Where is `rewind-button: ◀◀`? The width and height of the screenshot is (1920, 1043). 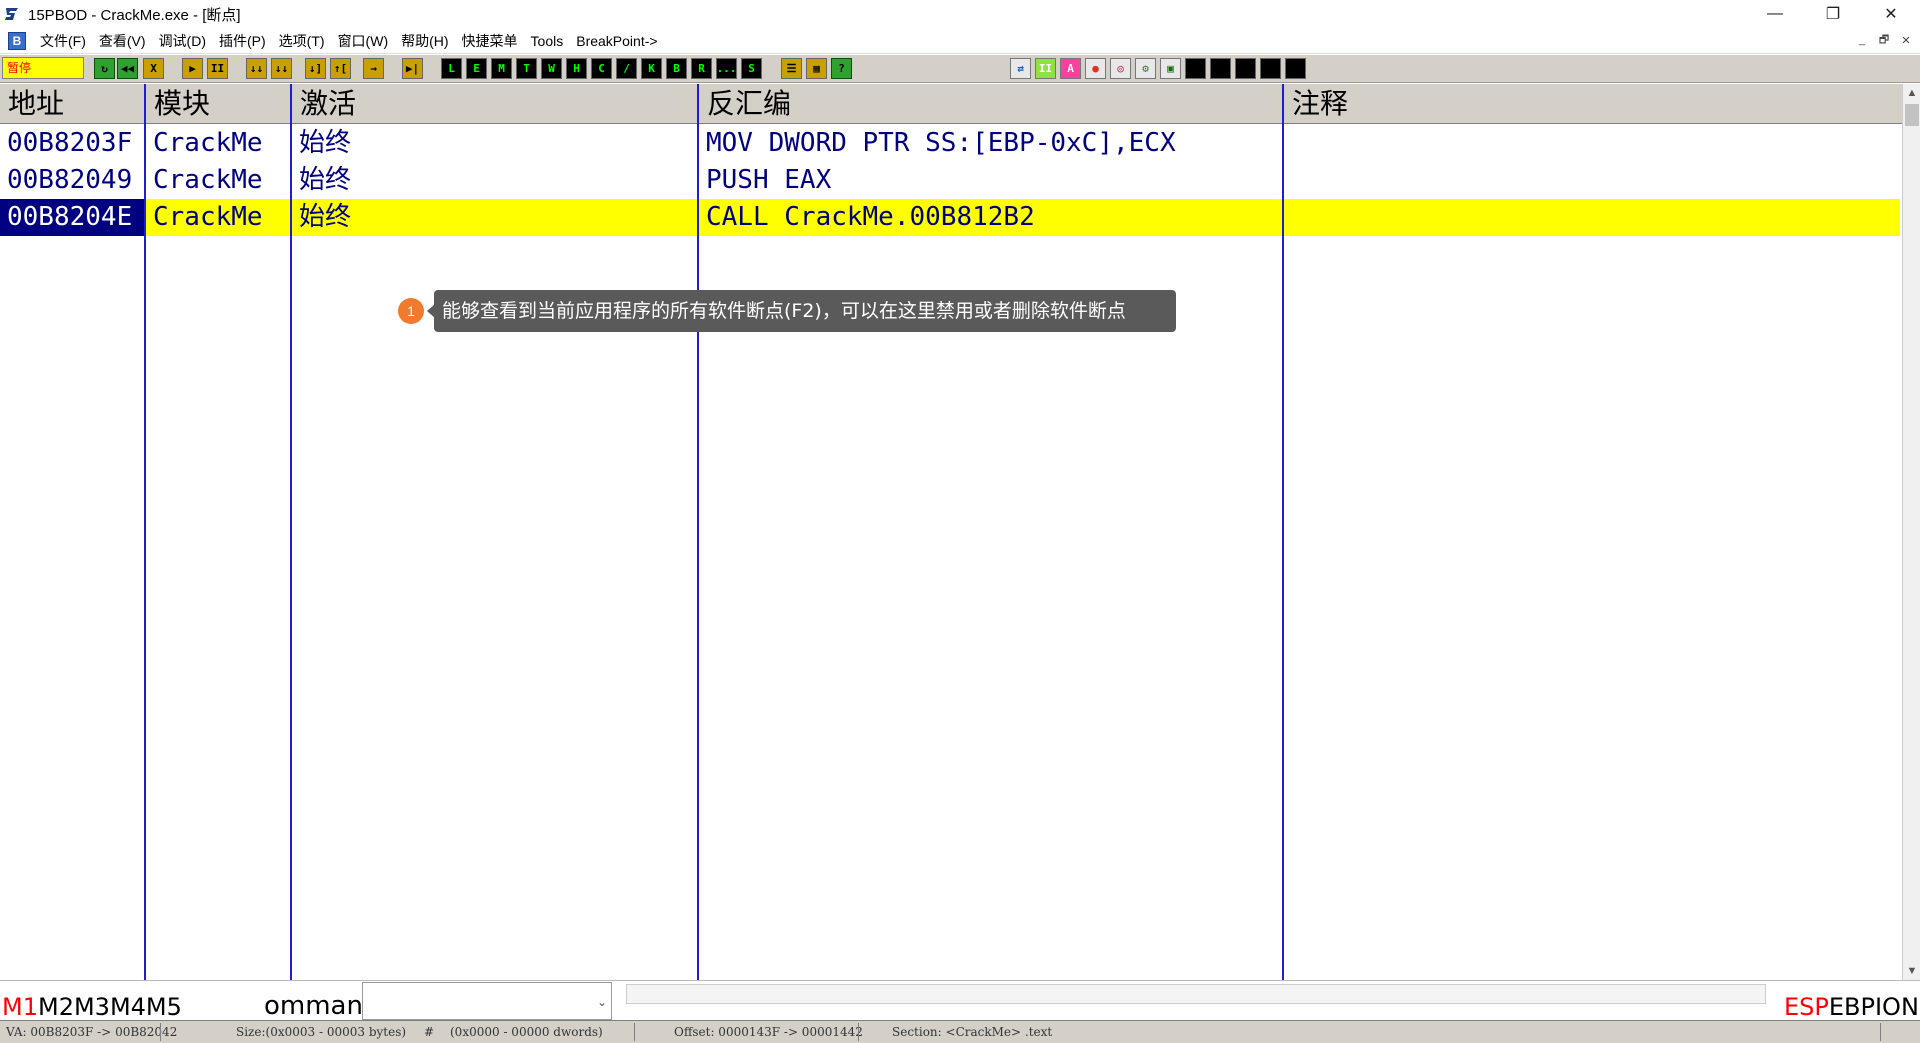 rewind-button: ◀◀ is located at coordinates (127, 68).